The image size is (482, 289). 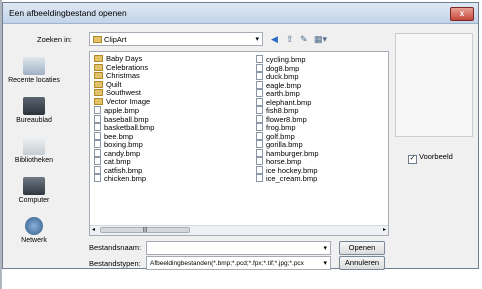 What do you see at coordinates (115, 247) in the screenshot?
I see `filename-label: Bestandsnaam:` at bounding box center [115, 247].